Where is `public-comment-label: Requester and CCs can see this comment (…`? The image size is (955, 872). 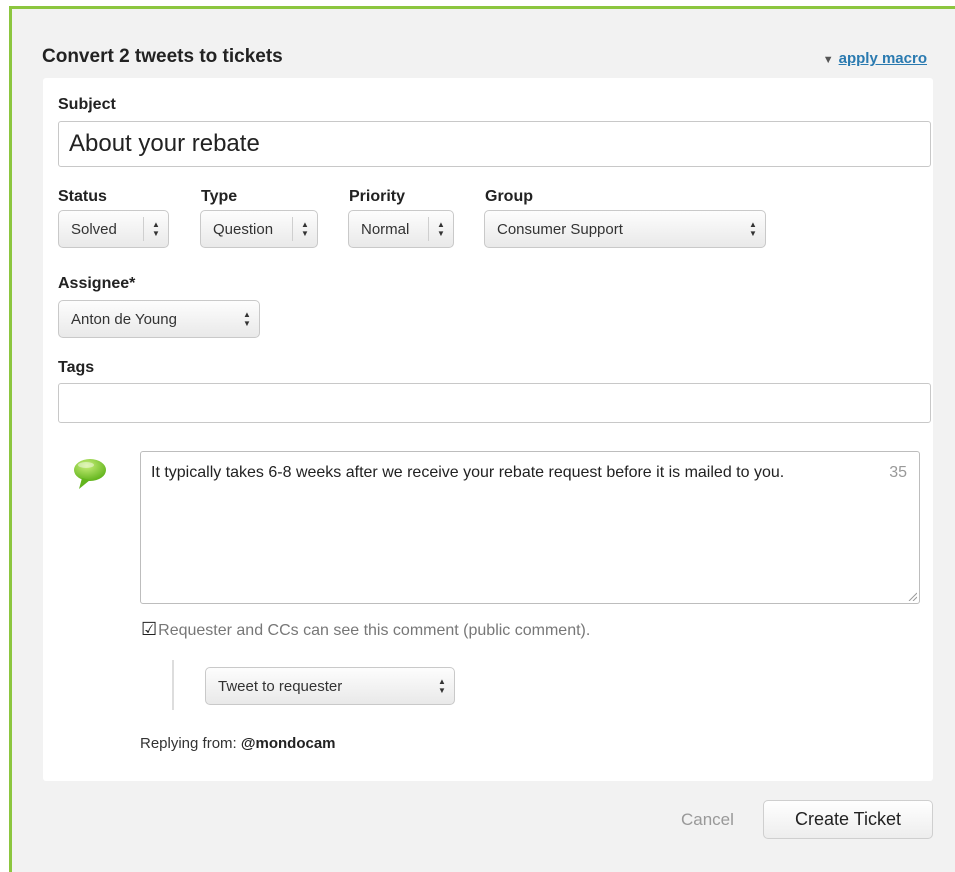
public-comment-label: Requester and CCs can see this comment (… is located at coordinates (374, 630).